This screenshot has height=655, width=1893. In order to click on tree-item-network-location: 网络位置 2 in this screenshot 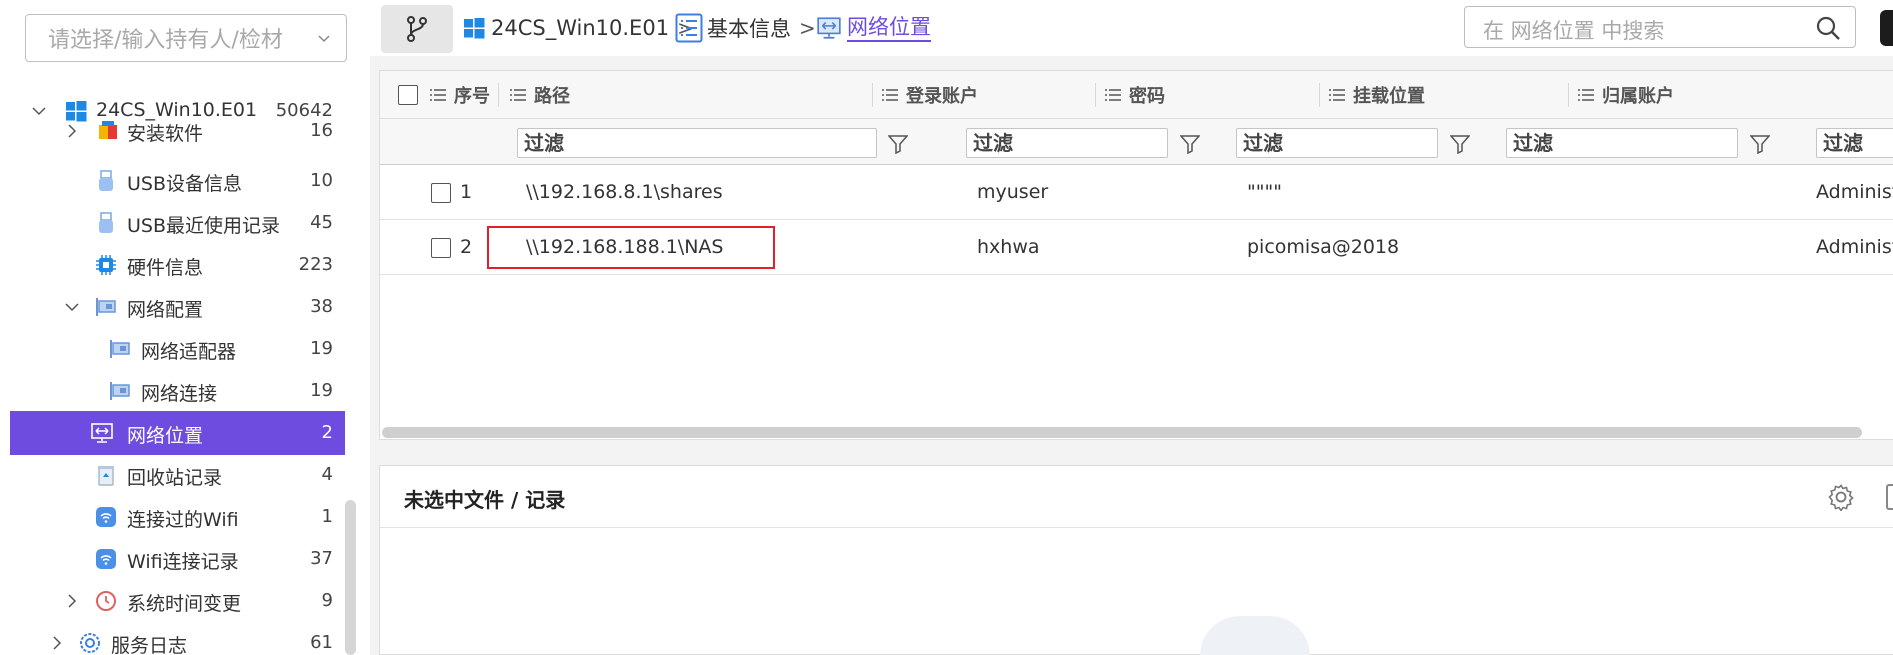, I will do `click(177, 433)`.